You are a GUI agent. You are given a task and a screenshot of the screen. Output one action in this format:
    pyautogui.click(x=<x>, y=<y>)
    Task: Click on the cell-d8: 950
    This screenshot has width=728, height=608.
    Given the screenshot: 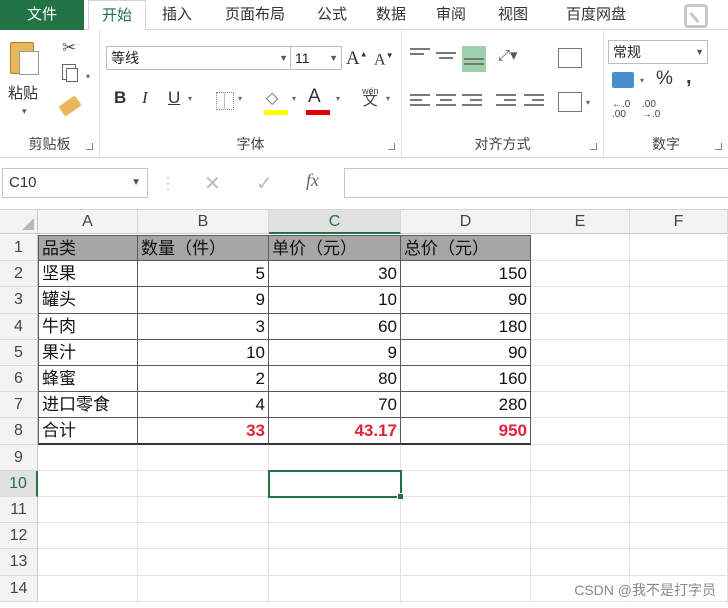 What is the action you would take?
    pyautogui.click(x=466, y=431)
    